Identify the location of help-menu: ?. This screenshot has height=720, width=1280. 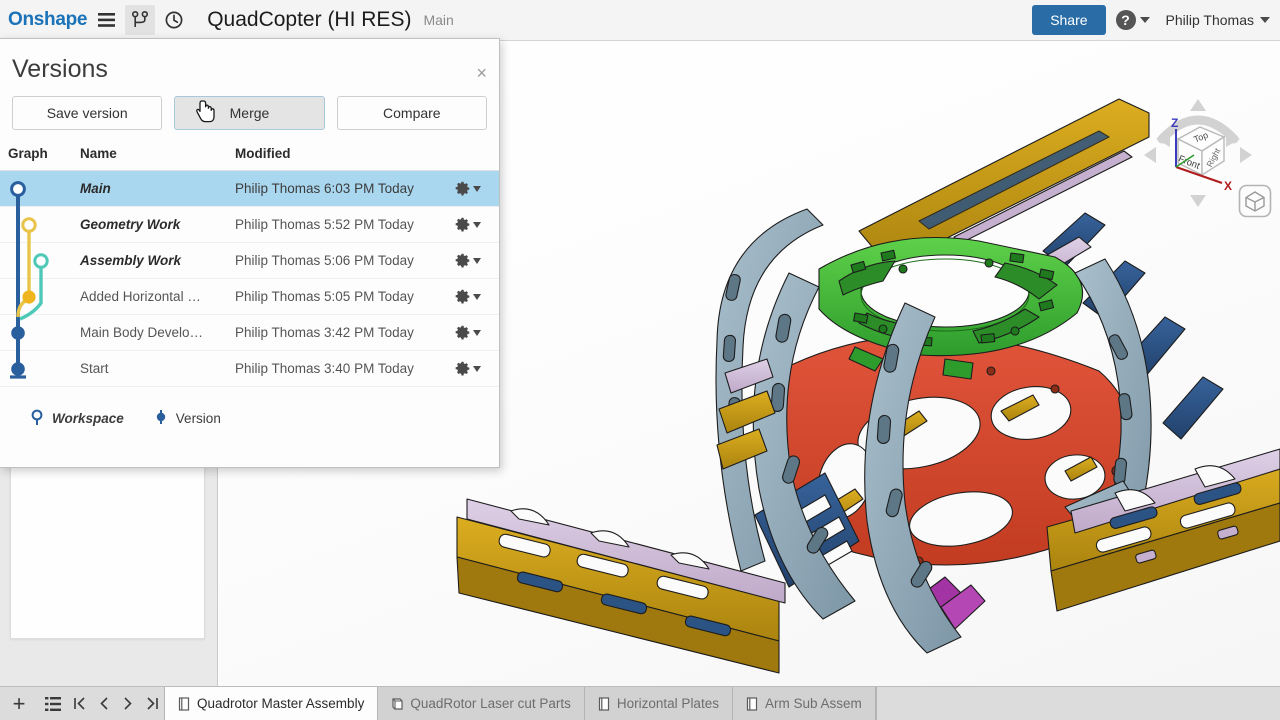
(1132, 20).